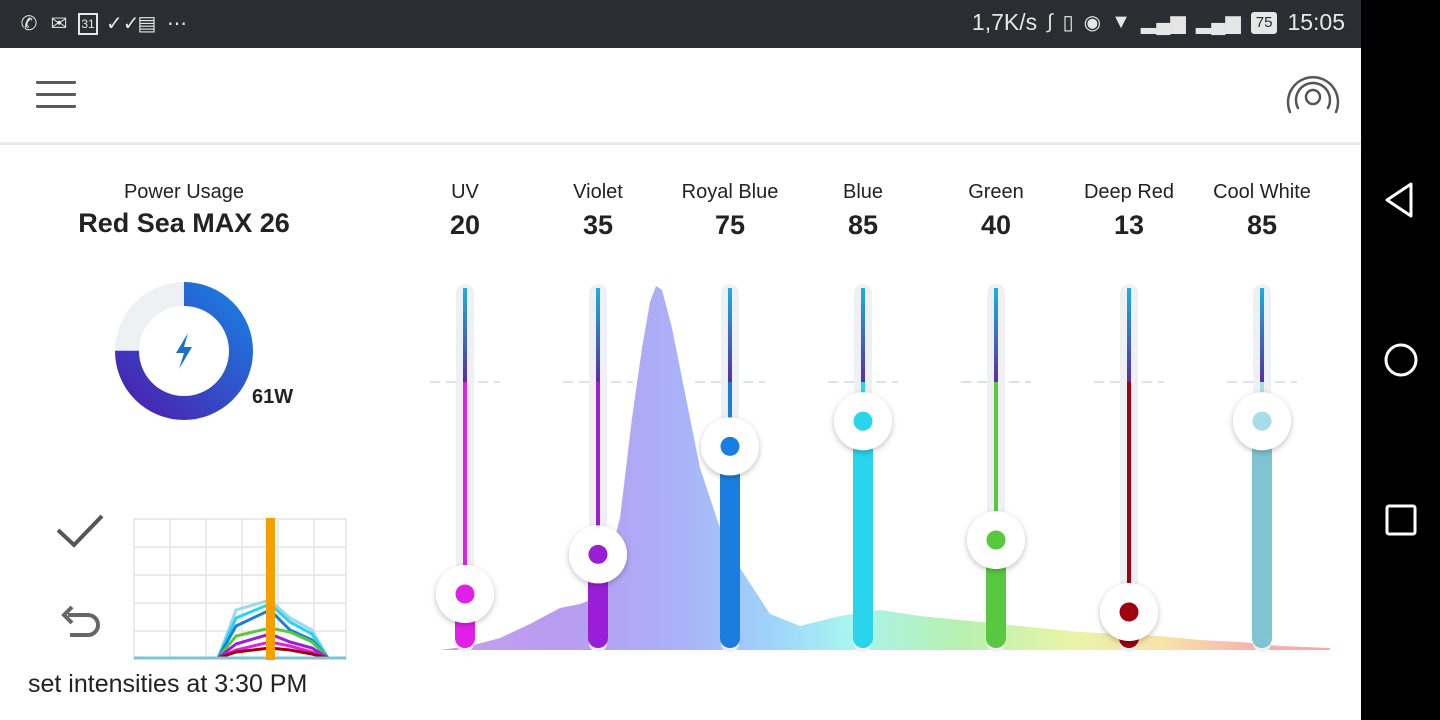 The image size is (1440, 720). Describe the element at coordinates (730, 446) in the screenshot. I see `slider-knob-royal-blue` at that location.